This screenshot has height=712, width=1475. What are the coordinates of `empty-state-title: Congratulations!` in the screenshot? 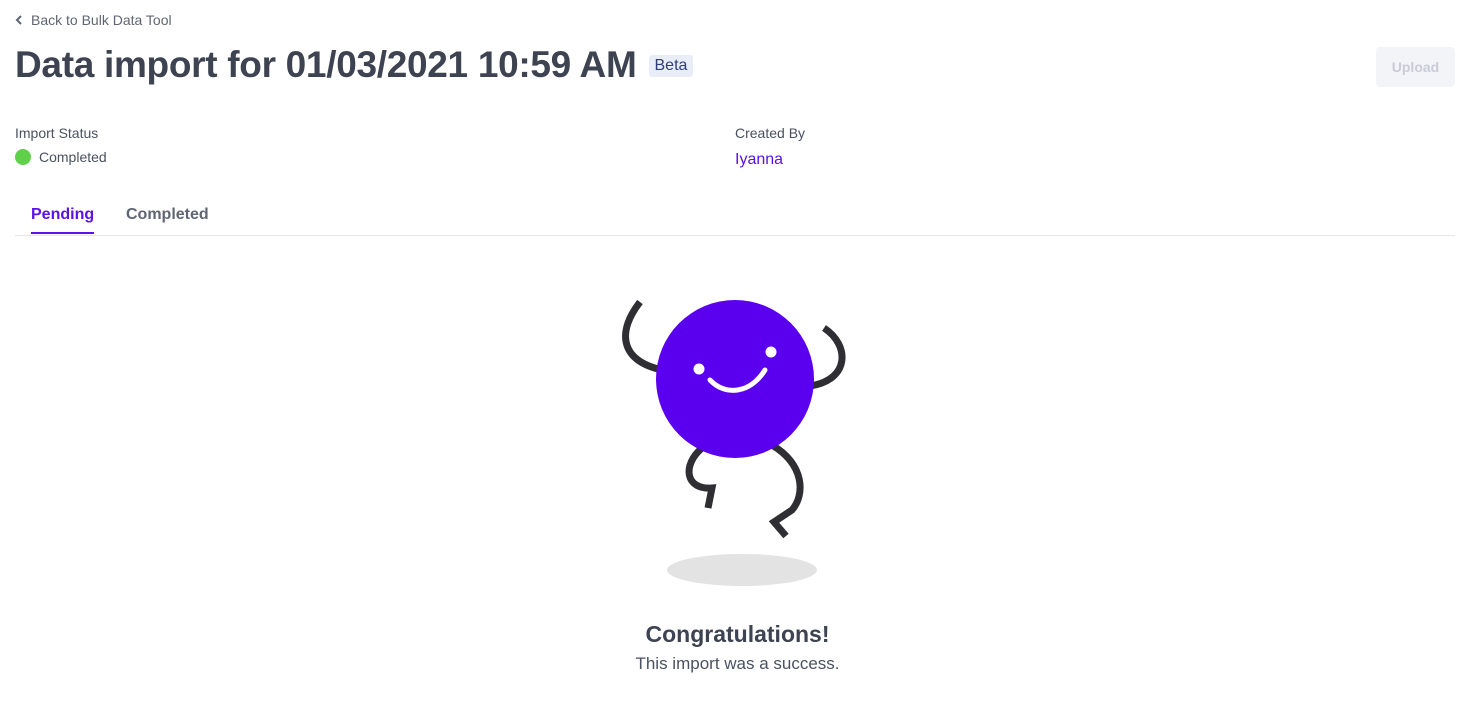 It's located at (737, 634).